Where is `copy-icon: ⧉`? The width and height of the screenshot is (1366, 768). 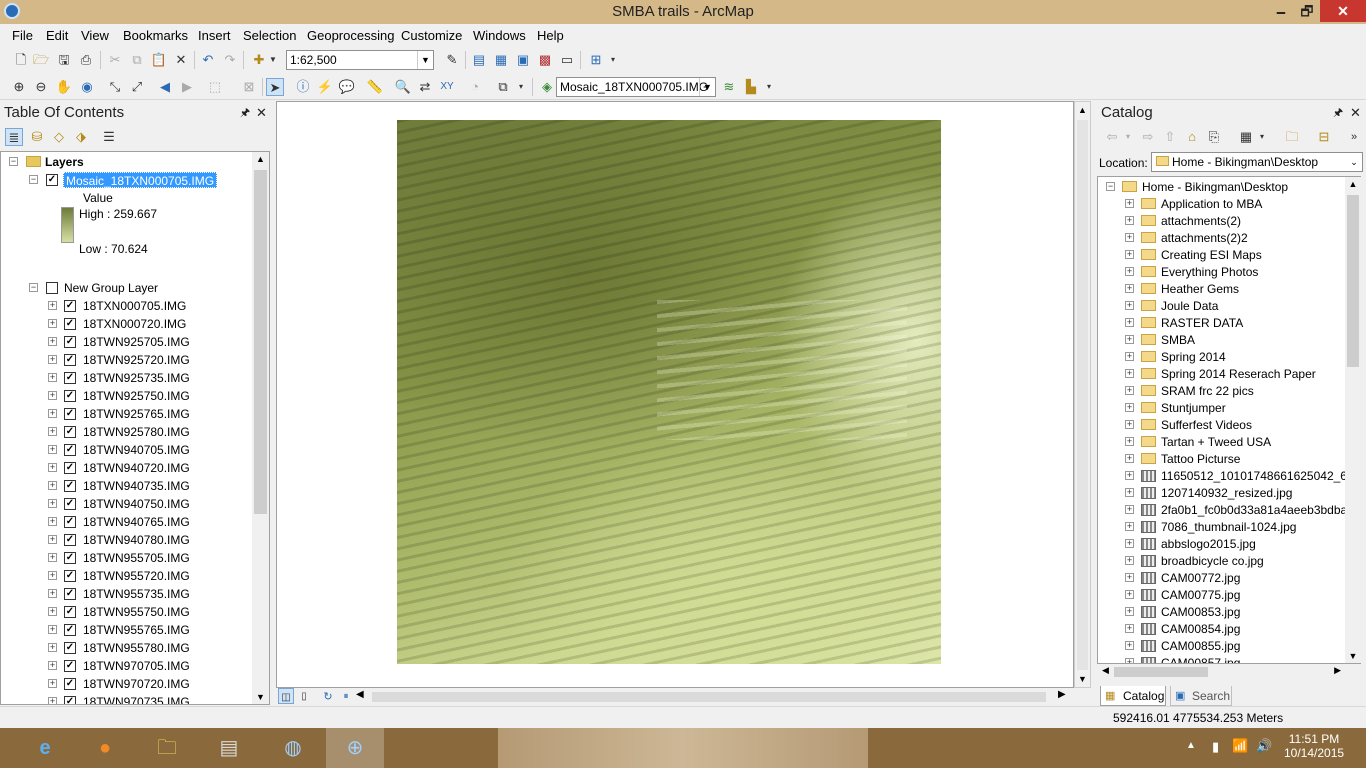 copy-icon: ⧉ is located at coordinates (137, 60).